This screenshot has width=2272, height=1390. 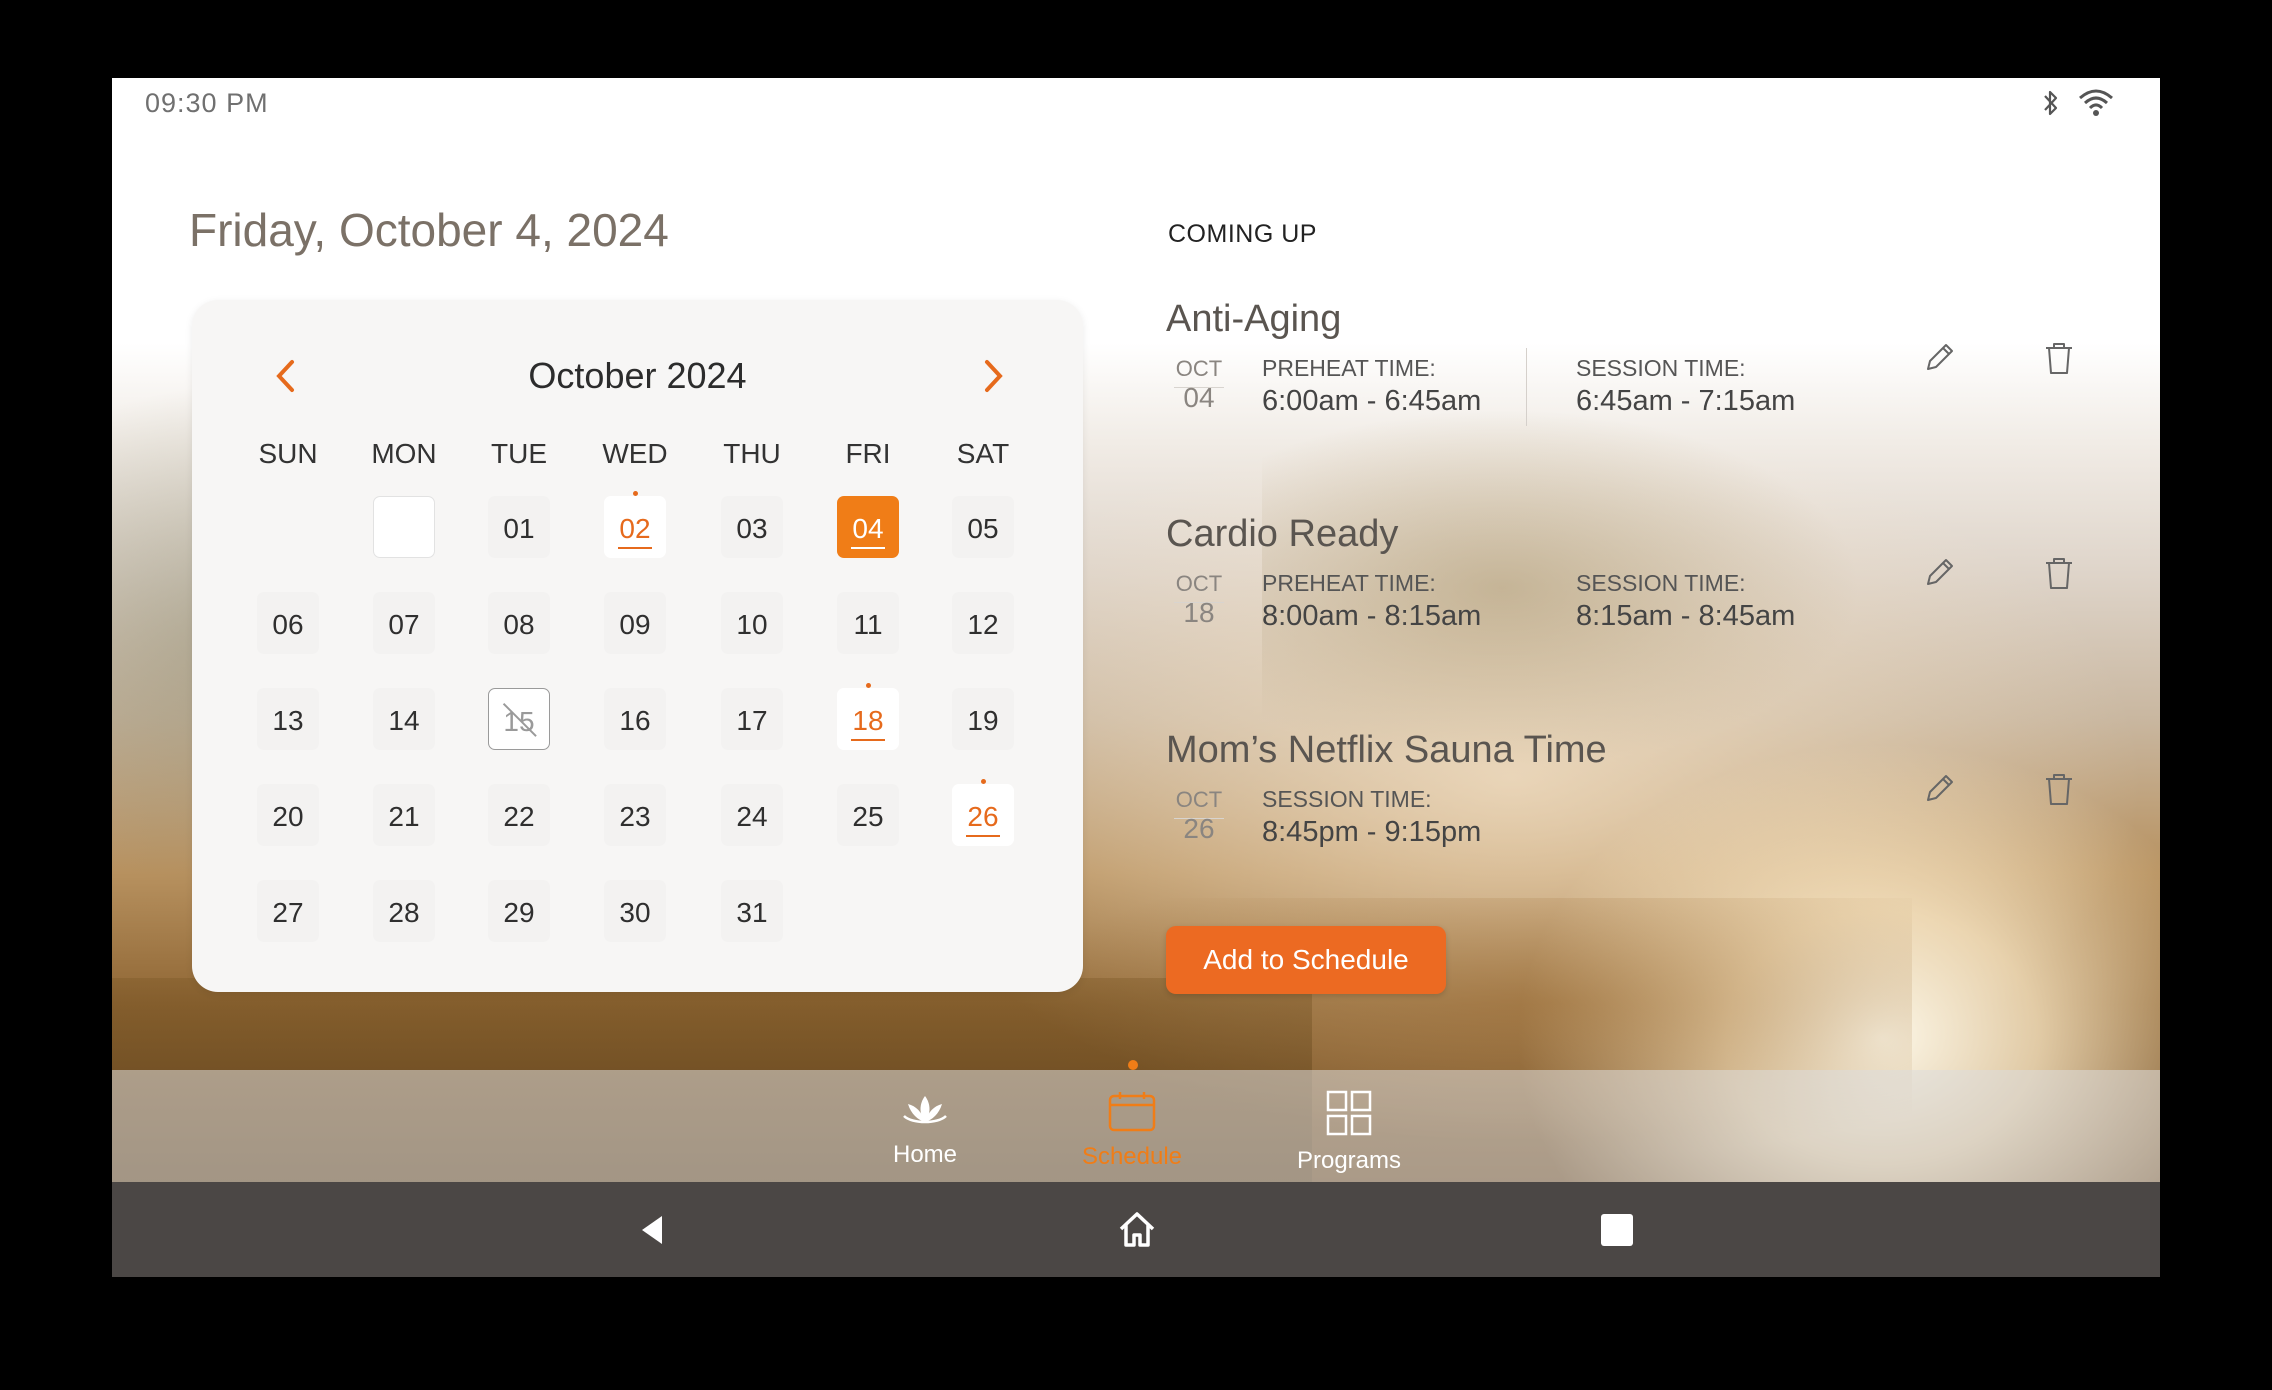 I want to click on calendar-day-30: 30, so click(x=635, y=911).